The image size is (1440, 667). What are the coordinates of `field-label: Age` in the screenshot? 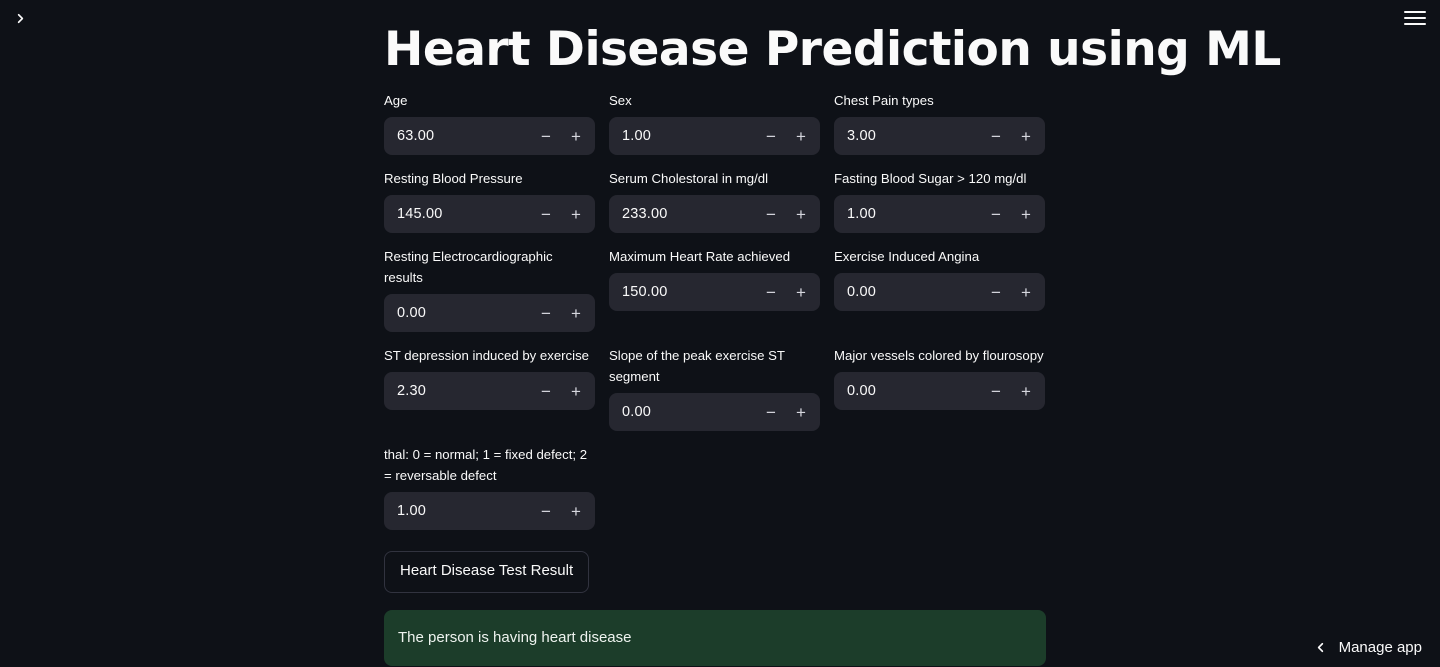 It's located at (396, 101).